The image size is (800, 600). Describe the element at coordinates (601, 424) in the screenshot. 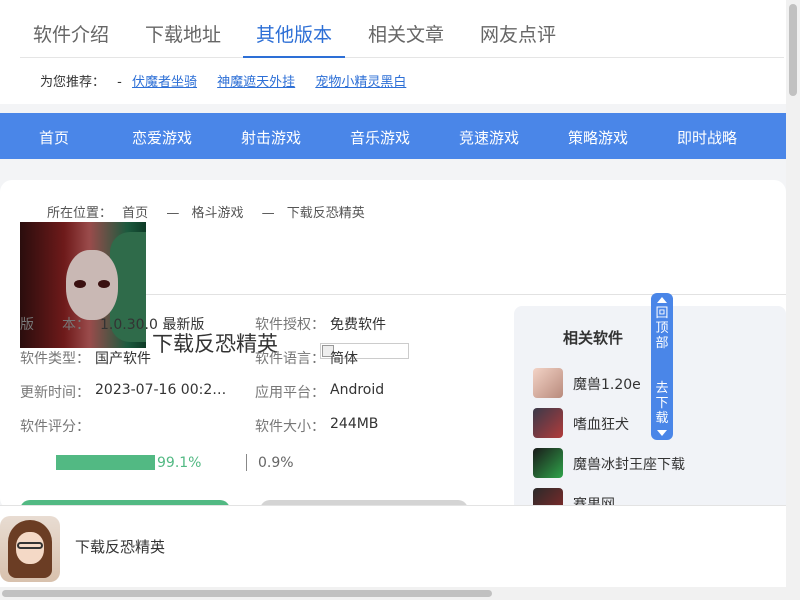

I see `related-item-label: 嗜血狂犬` at that location.